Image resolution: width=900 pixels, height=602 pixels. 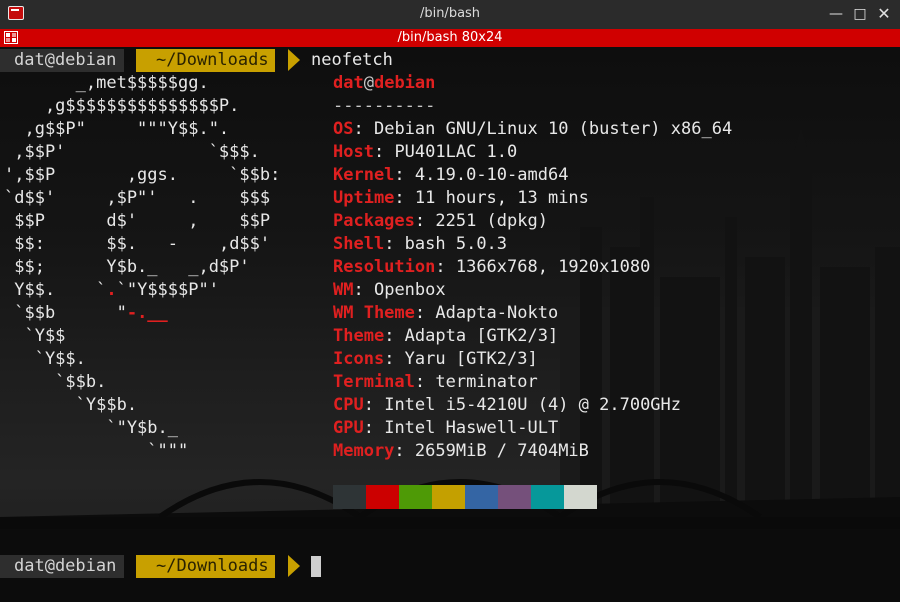 What do you see at coordinates (404, 83) in the screenshot?
I see `sysinfo-host: debian` at bounding box center [404, 83].